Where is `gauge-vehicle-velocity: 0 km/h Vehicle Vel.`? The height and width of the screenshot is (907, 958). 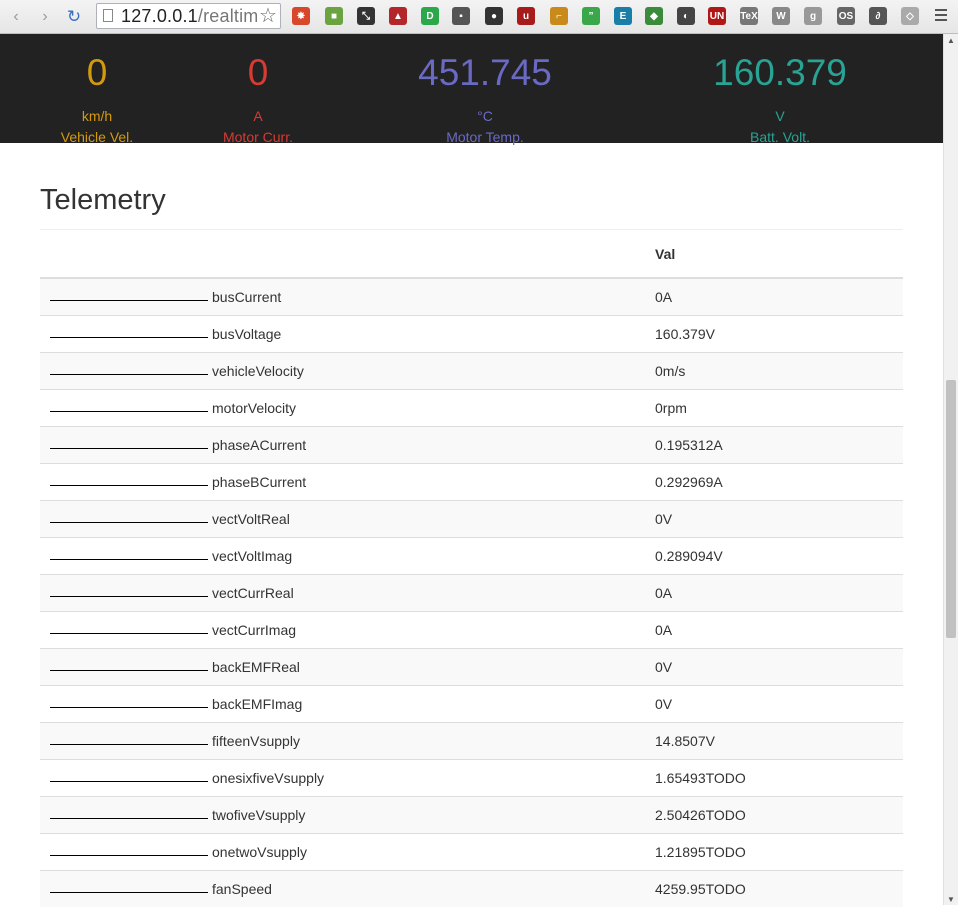 gauge-vehicle-velocity: 0 km/h Vehicle Vel. is located at coordinates (97, 89).